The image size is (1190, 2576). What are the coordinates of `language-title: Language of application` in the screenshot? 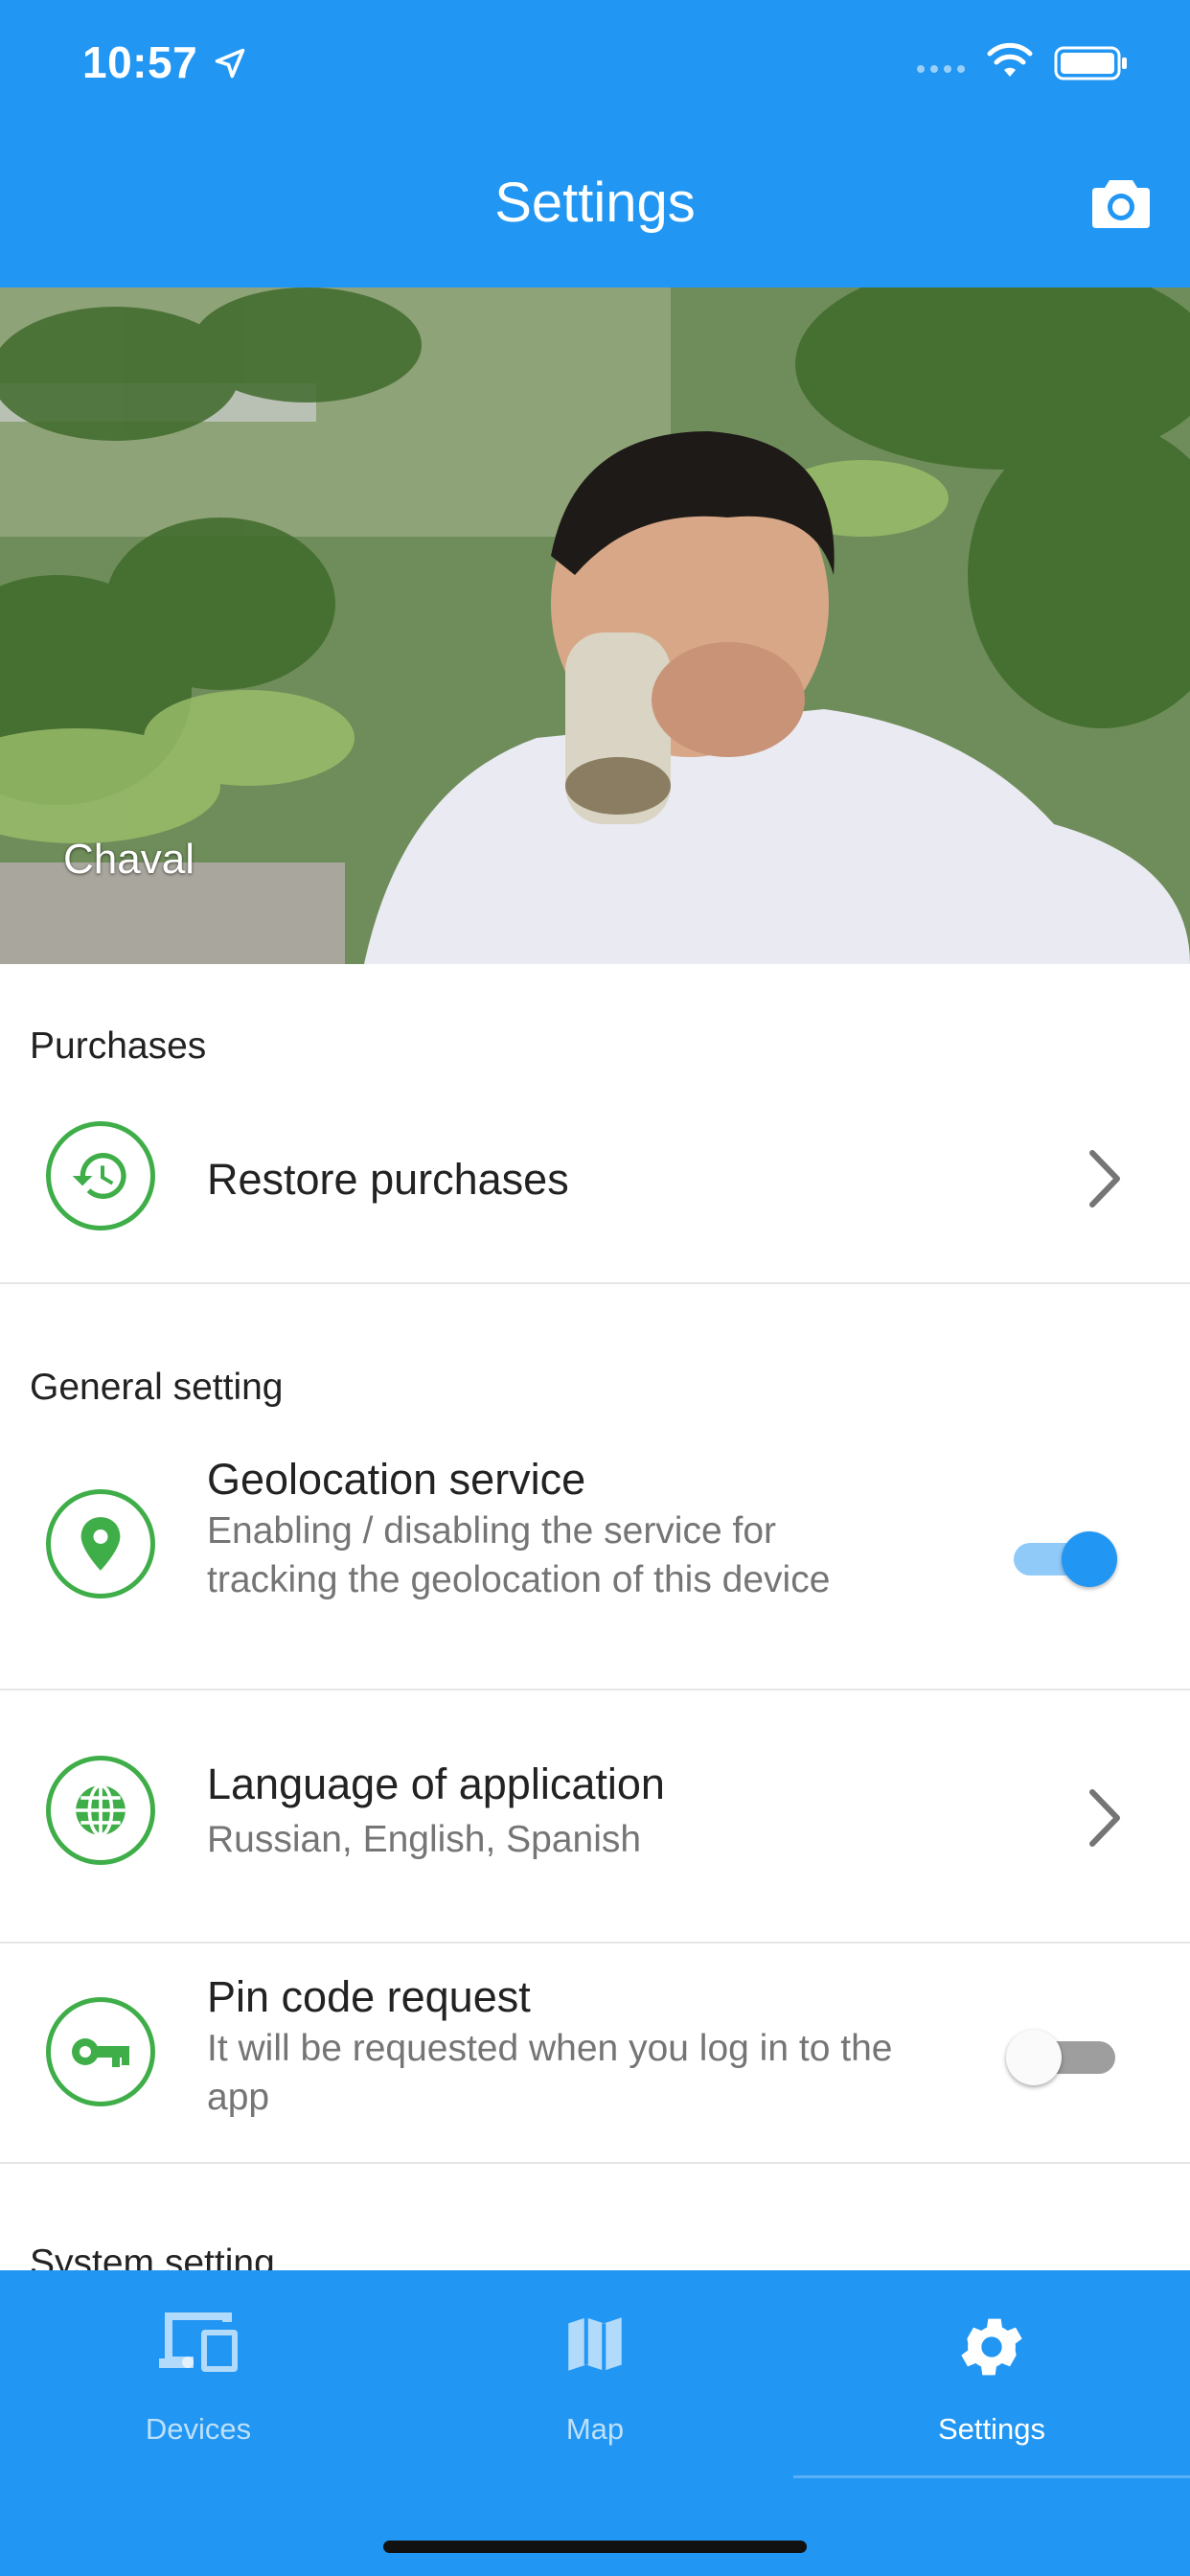 It's located at (436, 1784).